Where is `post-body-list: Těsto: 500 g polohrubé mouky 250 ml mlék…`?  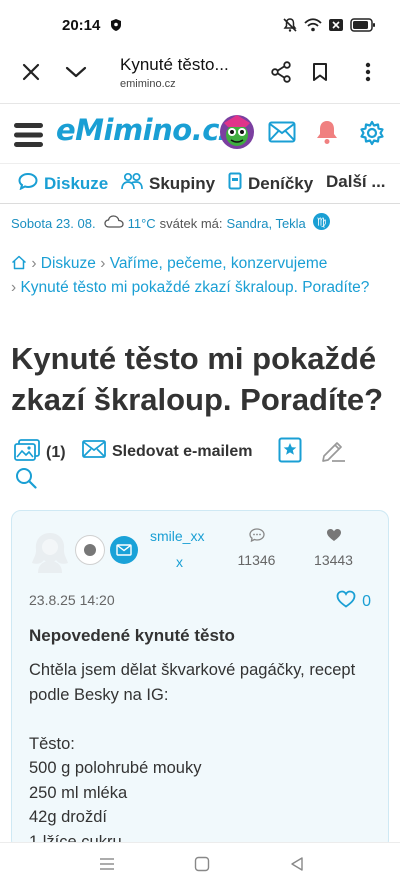 post-body-list: Těsto: 500 g polohrubé mouky 250 ml mlék… is located at coordinates (115, 792).